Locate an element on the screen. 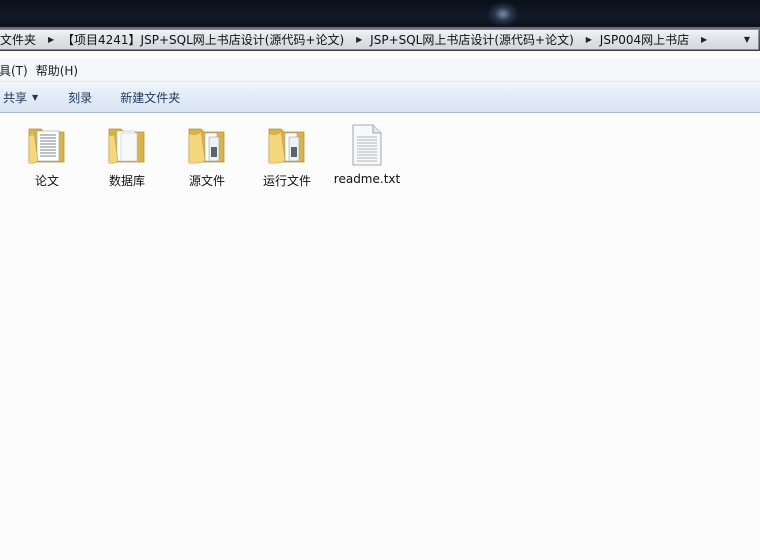 The width and height of the screenshot is (760, 560). file-item-run: 运行文件 is located at coordinates (287, 155).